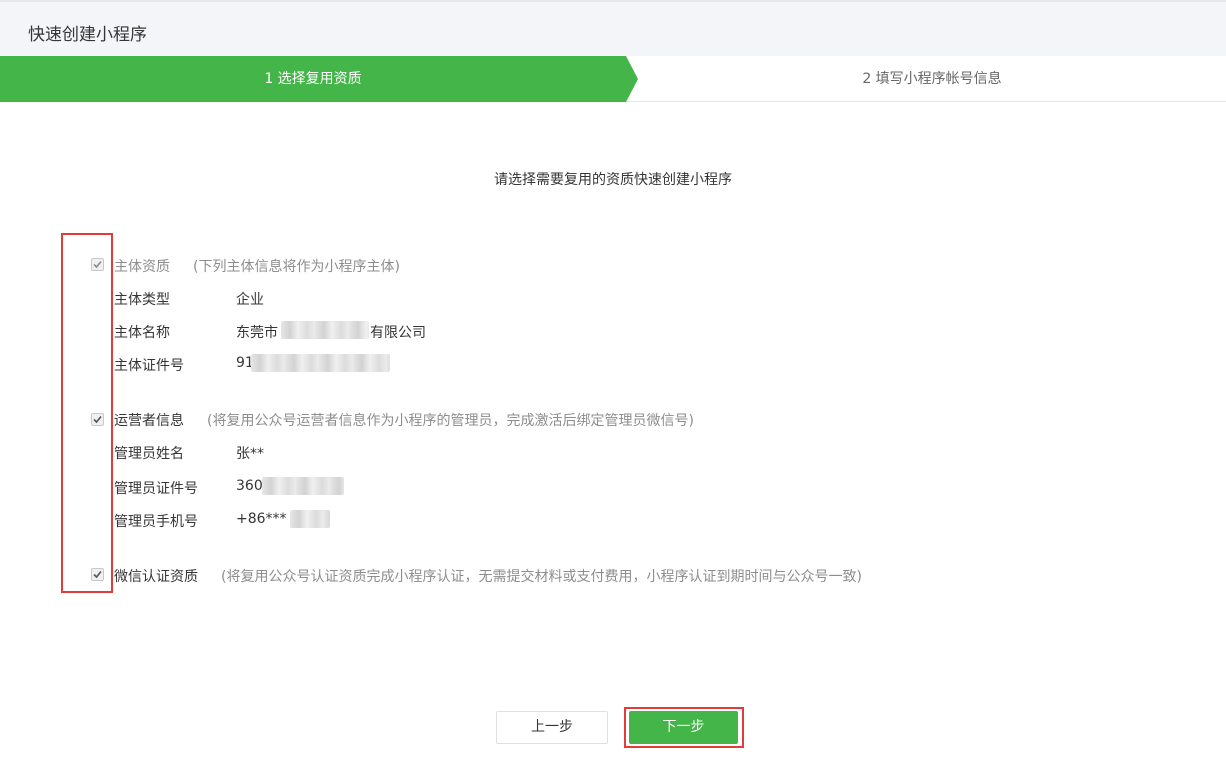  I want to click on step-2: 2 填写小程序帐号信息, so click(932, 79).